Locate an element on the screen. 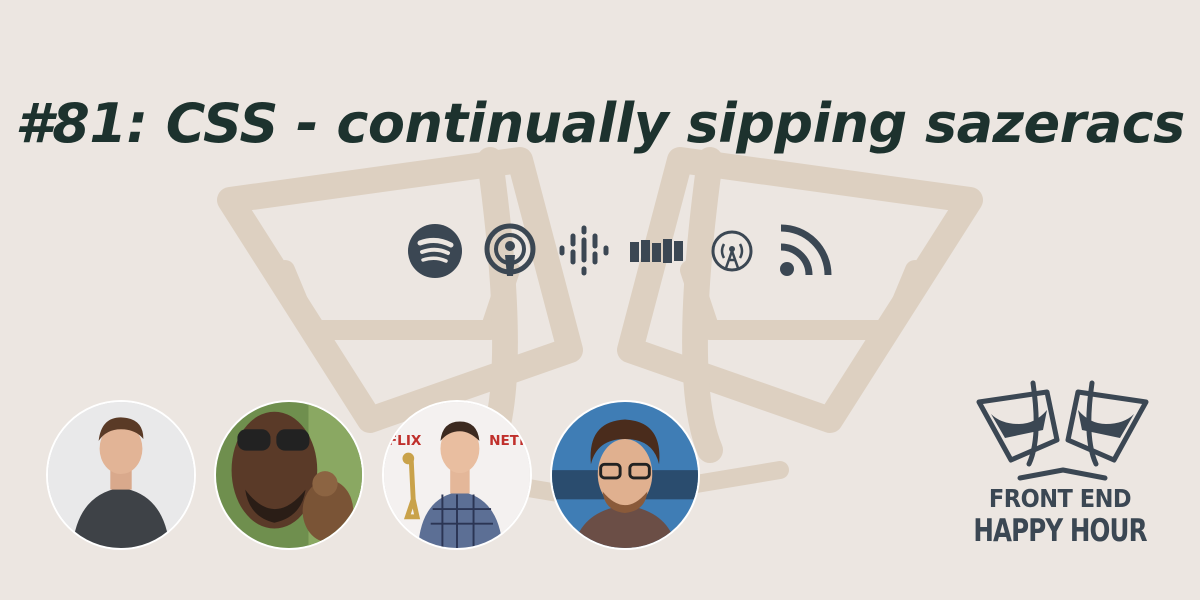 The height and width of the screenshot is (600, 1200). rss-feed-icon is located at coordinates (806, 251).